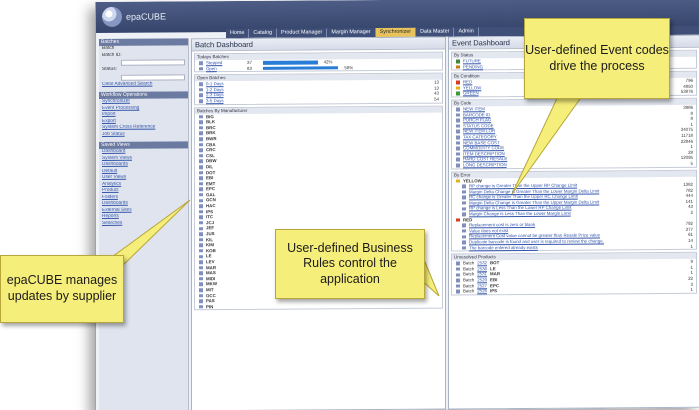 The width and height of the screenshot is (699, 410). Describe the element at coordinates (502, 224) in the screenshot. I see `row-label: Replacement cost is zero or blank` at that location.